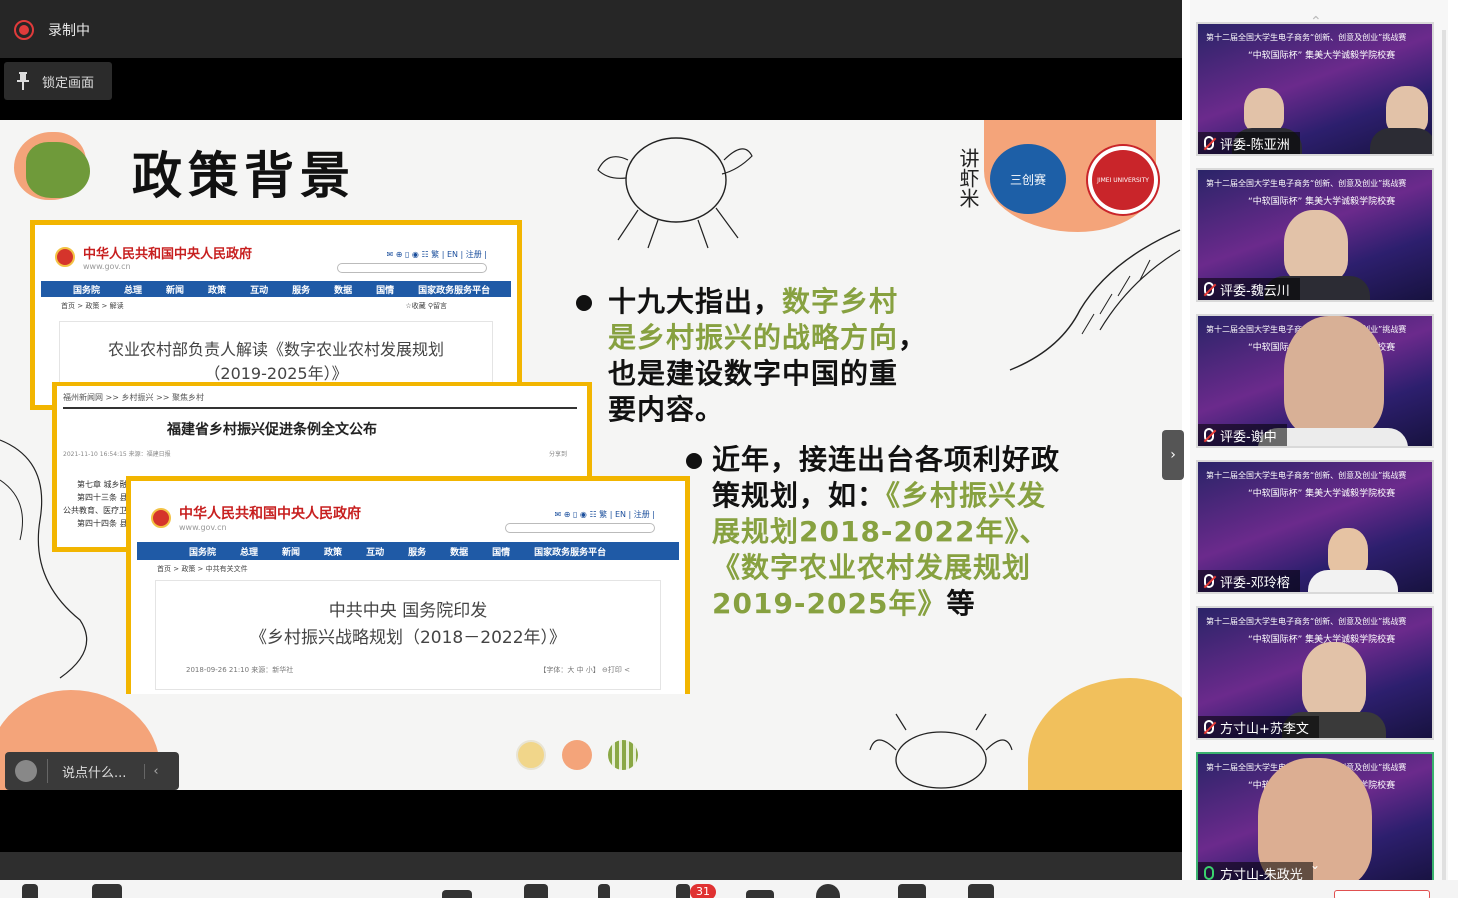 The image size is (1458, 898). Describe the element at coordinates (1255, 145) in the screenshot. I see `participant-name: 评委-陈亚洲` at that location.